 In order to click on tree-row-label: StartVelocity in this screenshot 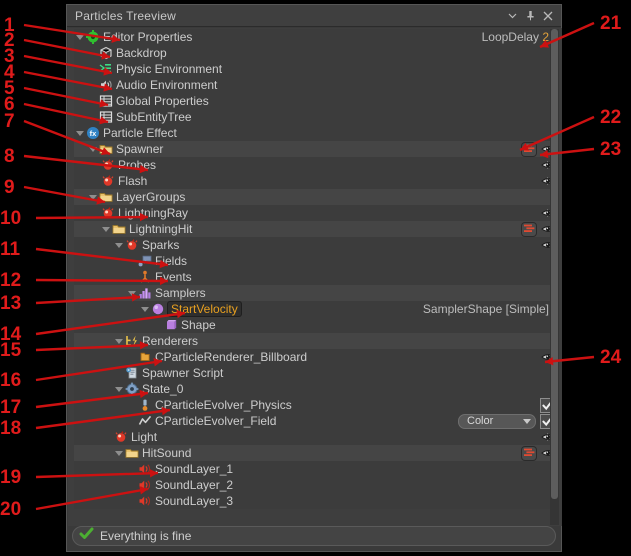, I will do `click(204, 309)`.